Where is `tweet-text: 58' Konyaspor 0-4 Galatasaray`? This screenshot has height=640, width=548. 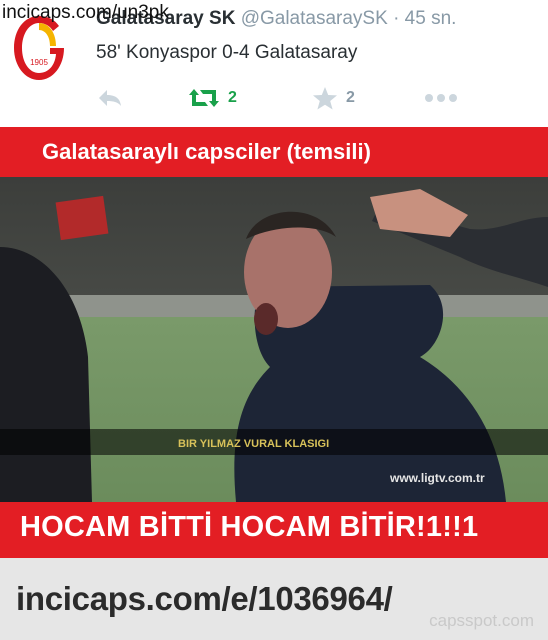
tweet-text: 58' Konyaspor 0-4 Galatasaray is located at coordinates (227, 52).